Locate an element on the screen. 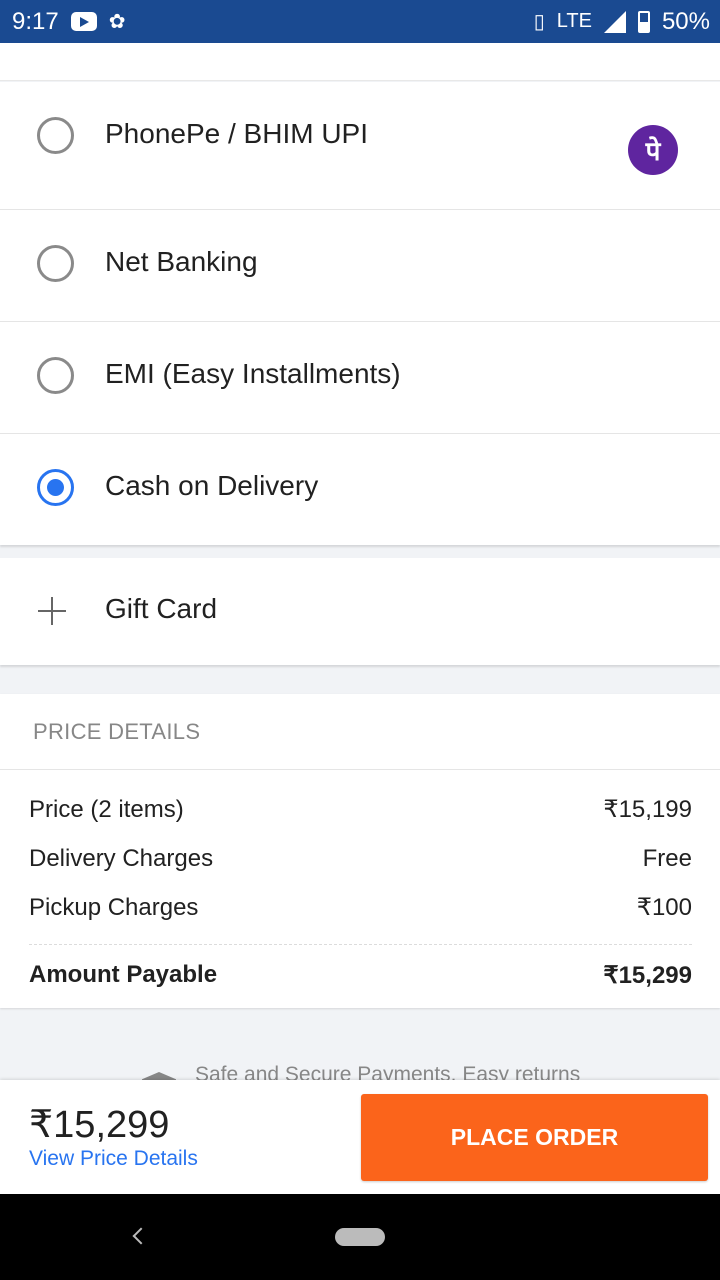  signal-icon is located at coordinates (614, 21).